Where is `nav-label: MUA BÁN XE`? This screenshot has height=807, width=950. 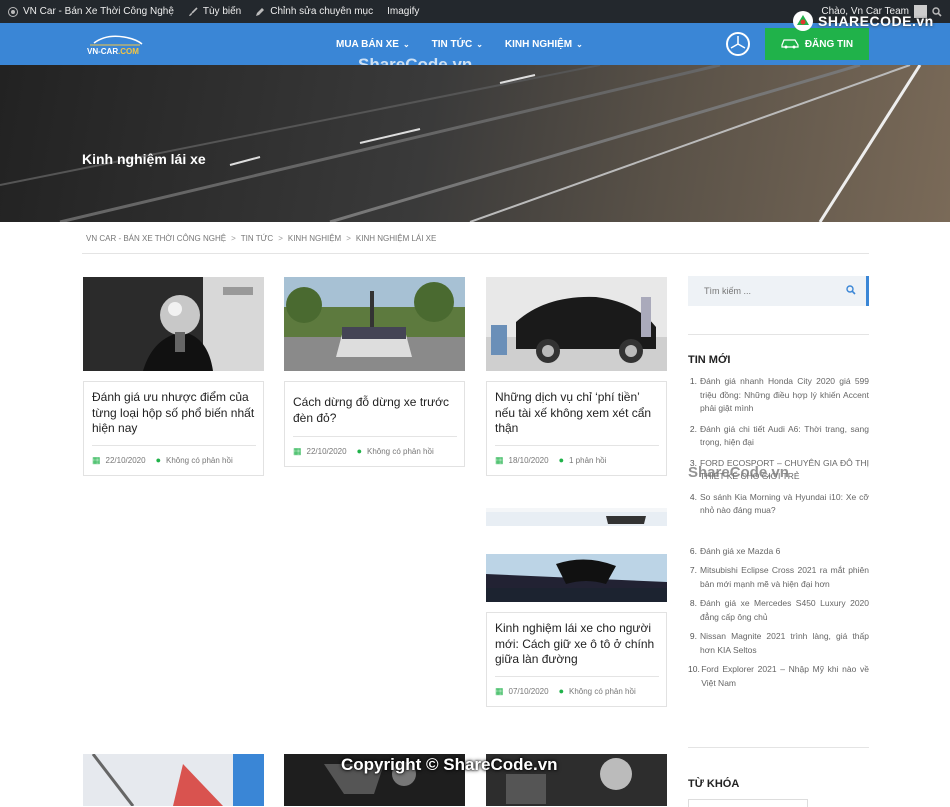 nav-label: MUA BÁN XE is located at coordinates (367, 44).